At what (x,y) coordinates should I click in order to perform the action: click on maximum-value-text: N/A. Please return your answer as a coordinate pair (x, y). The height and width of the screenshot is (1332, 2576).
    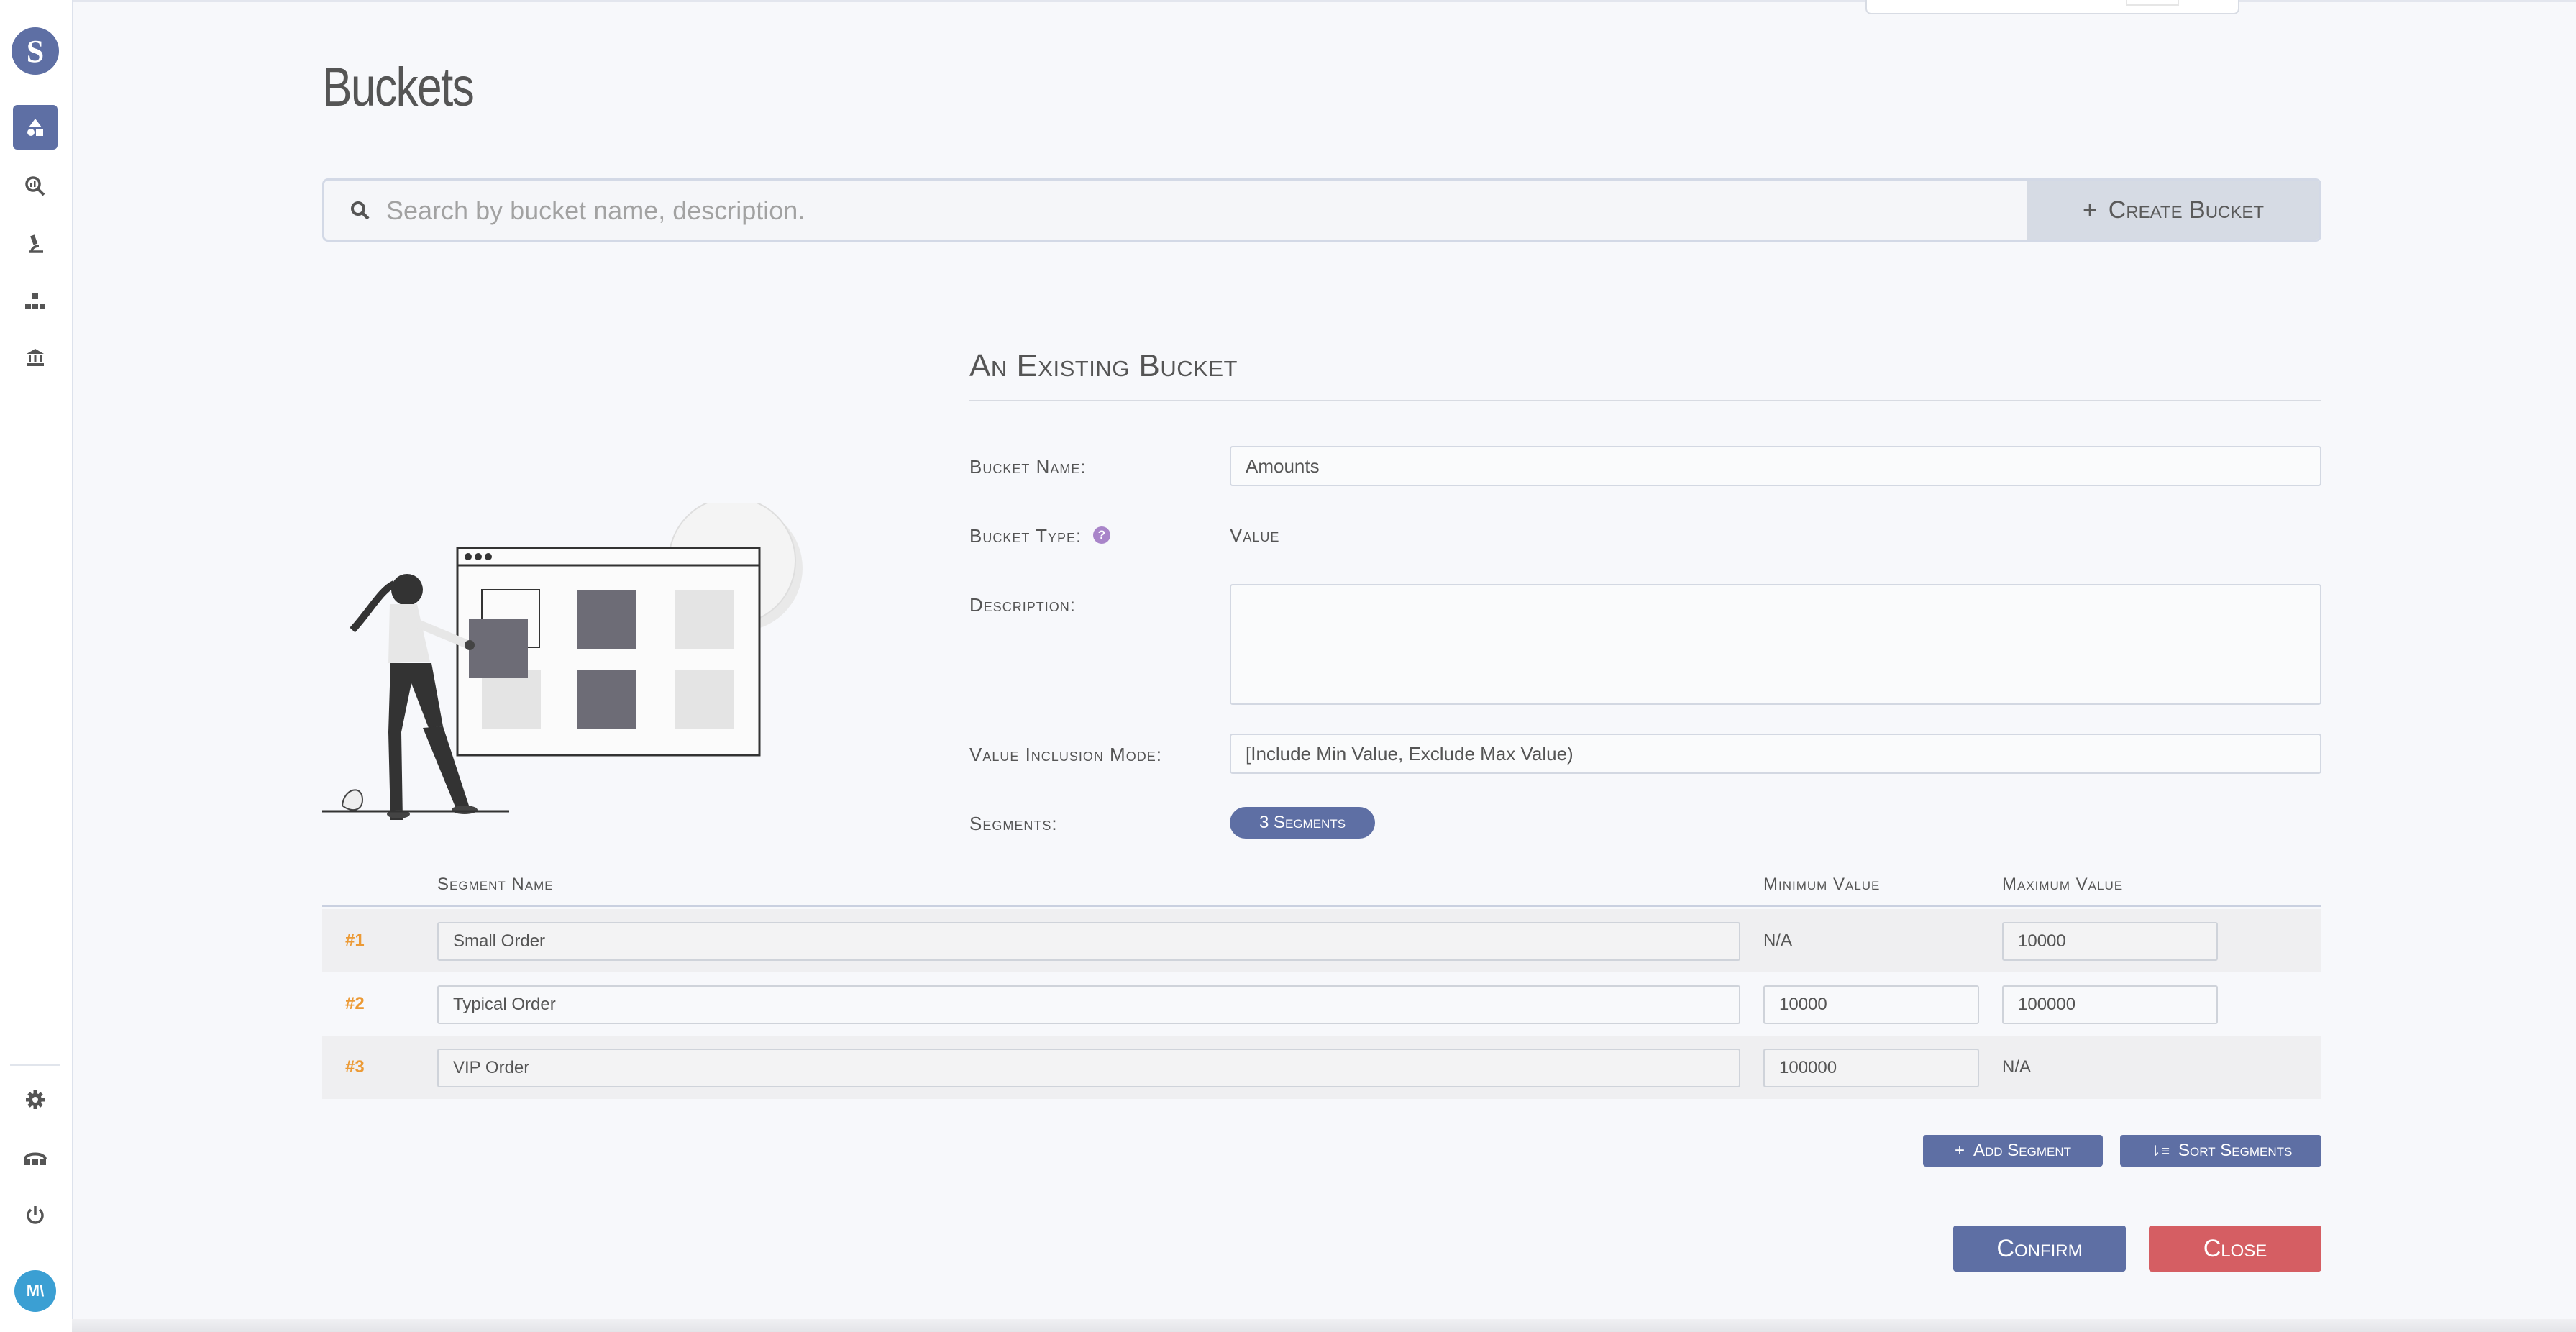
    Looking at the image, I should click on (2017, 1067).